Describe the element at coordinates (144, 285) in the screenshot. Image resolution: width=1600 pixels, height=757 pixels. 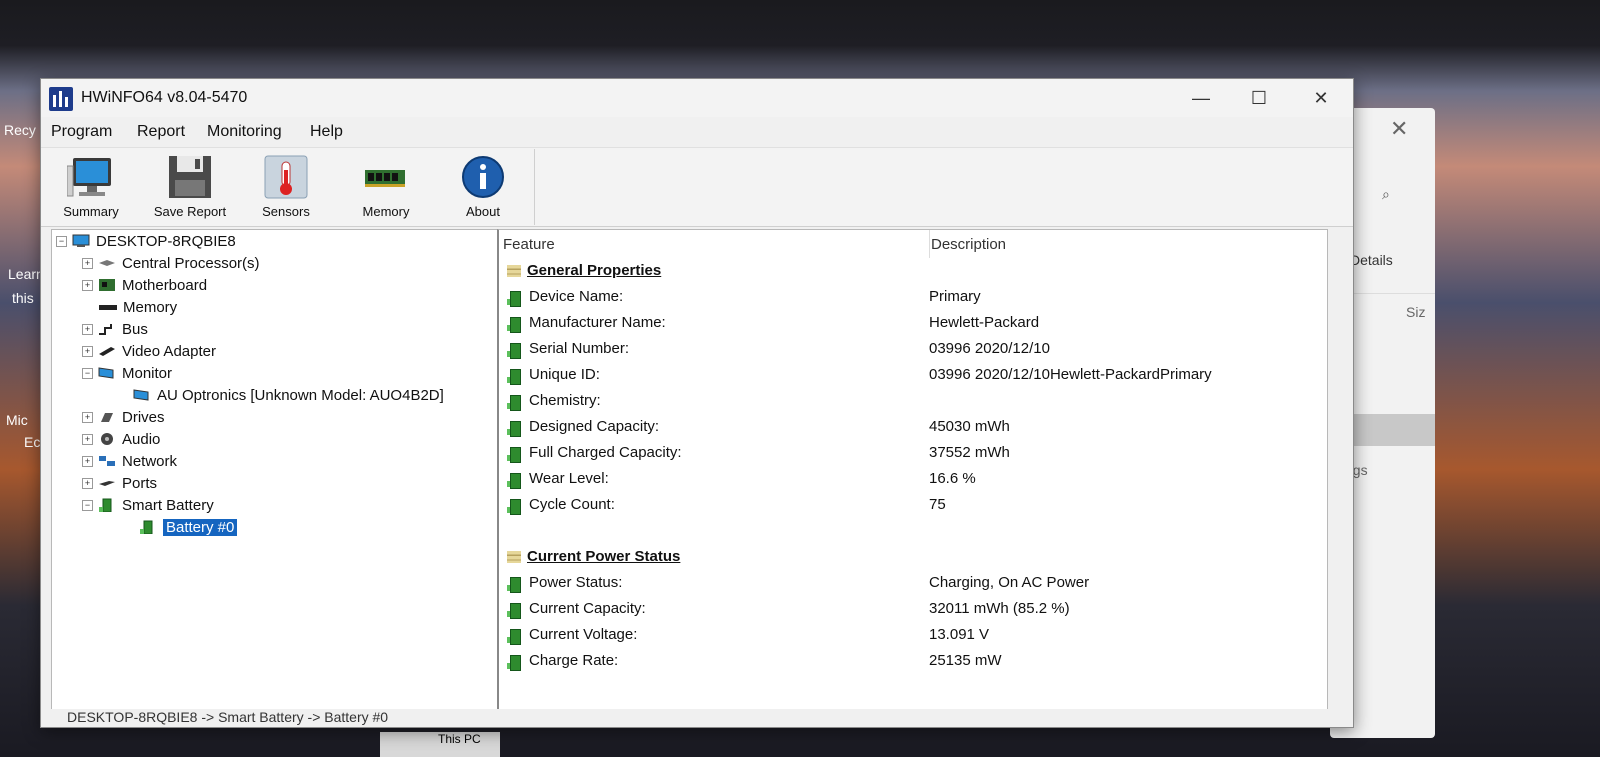
I see `tree-item-motherboard: + Motherboard` at that location.